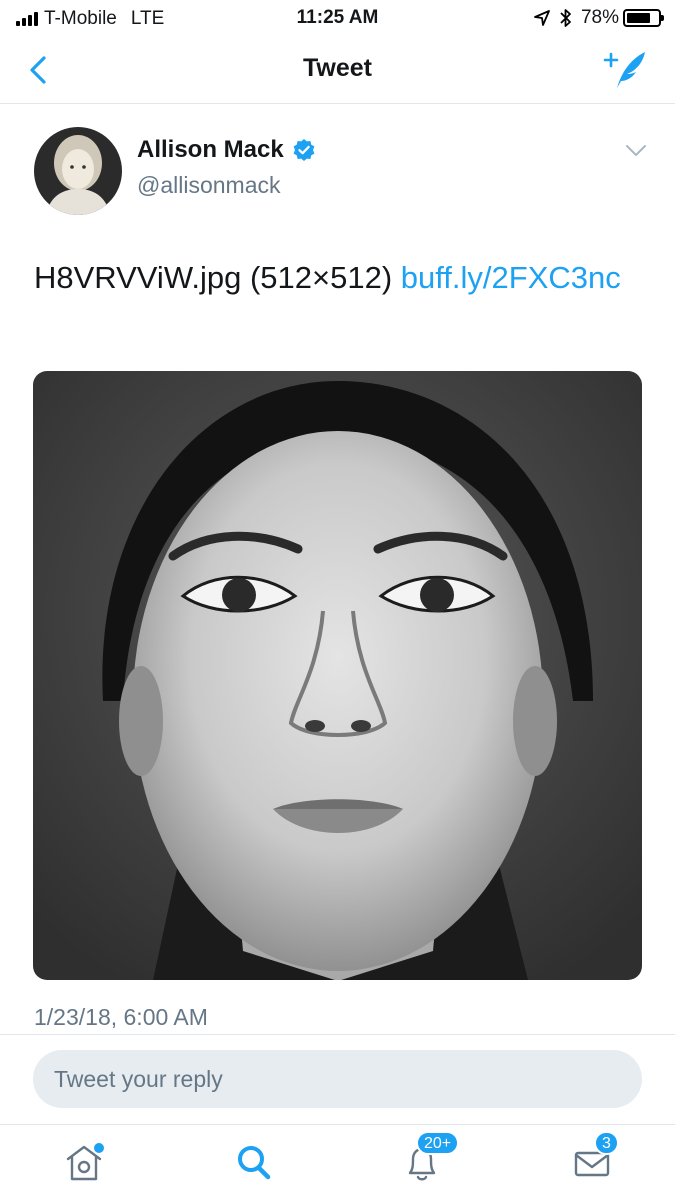 Image resolution: width=675 pixels, height=1200 pixels. Describe the element at coordinates (84, 1161) in the screenshot. I see `tab-home` at that location.